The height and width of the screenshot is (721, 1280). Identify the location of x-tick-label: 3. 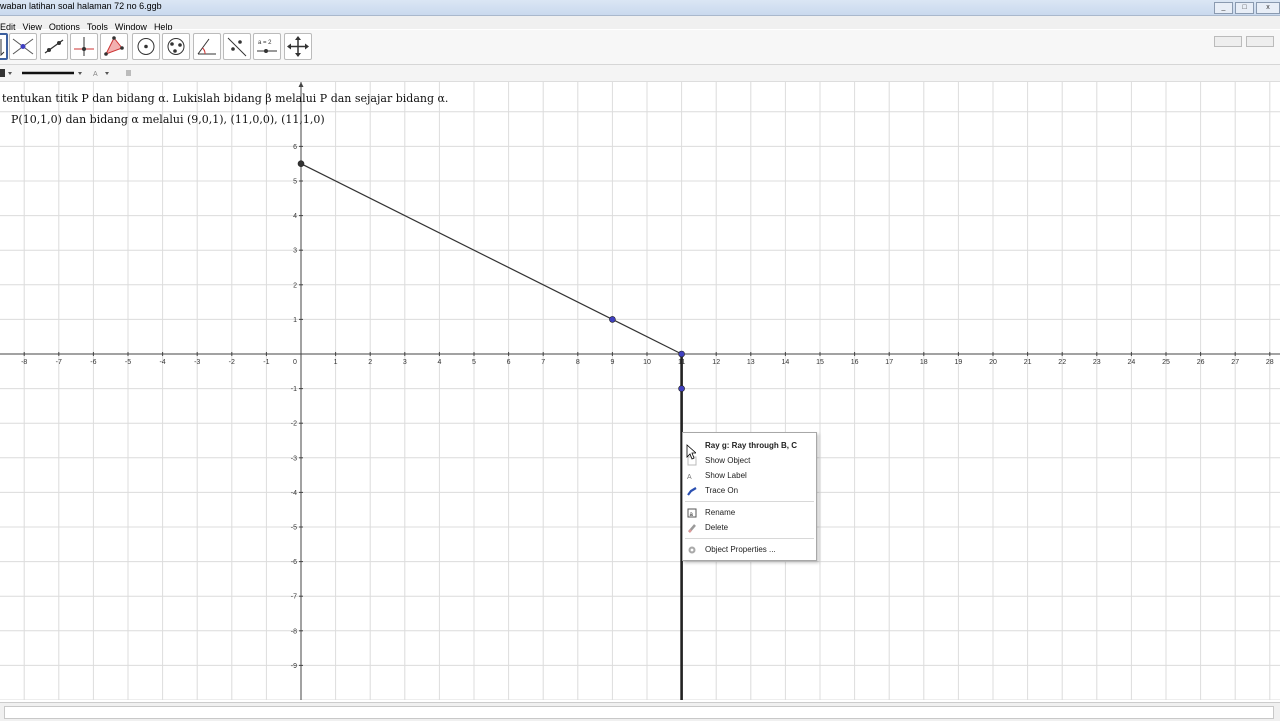
(405, 362).